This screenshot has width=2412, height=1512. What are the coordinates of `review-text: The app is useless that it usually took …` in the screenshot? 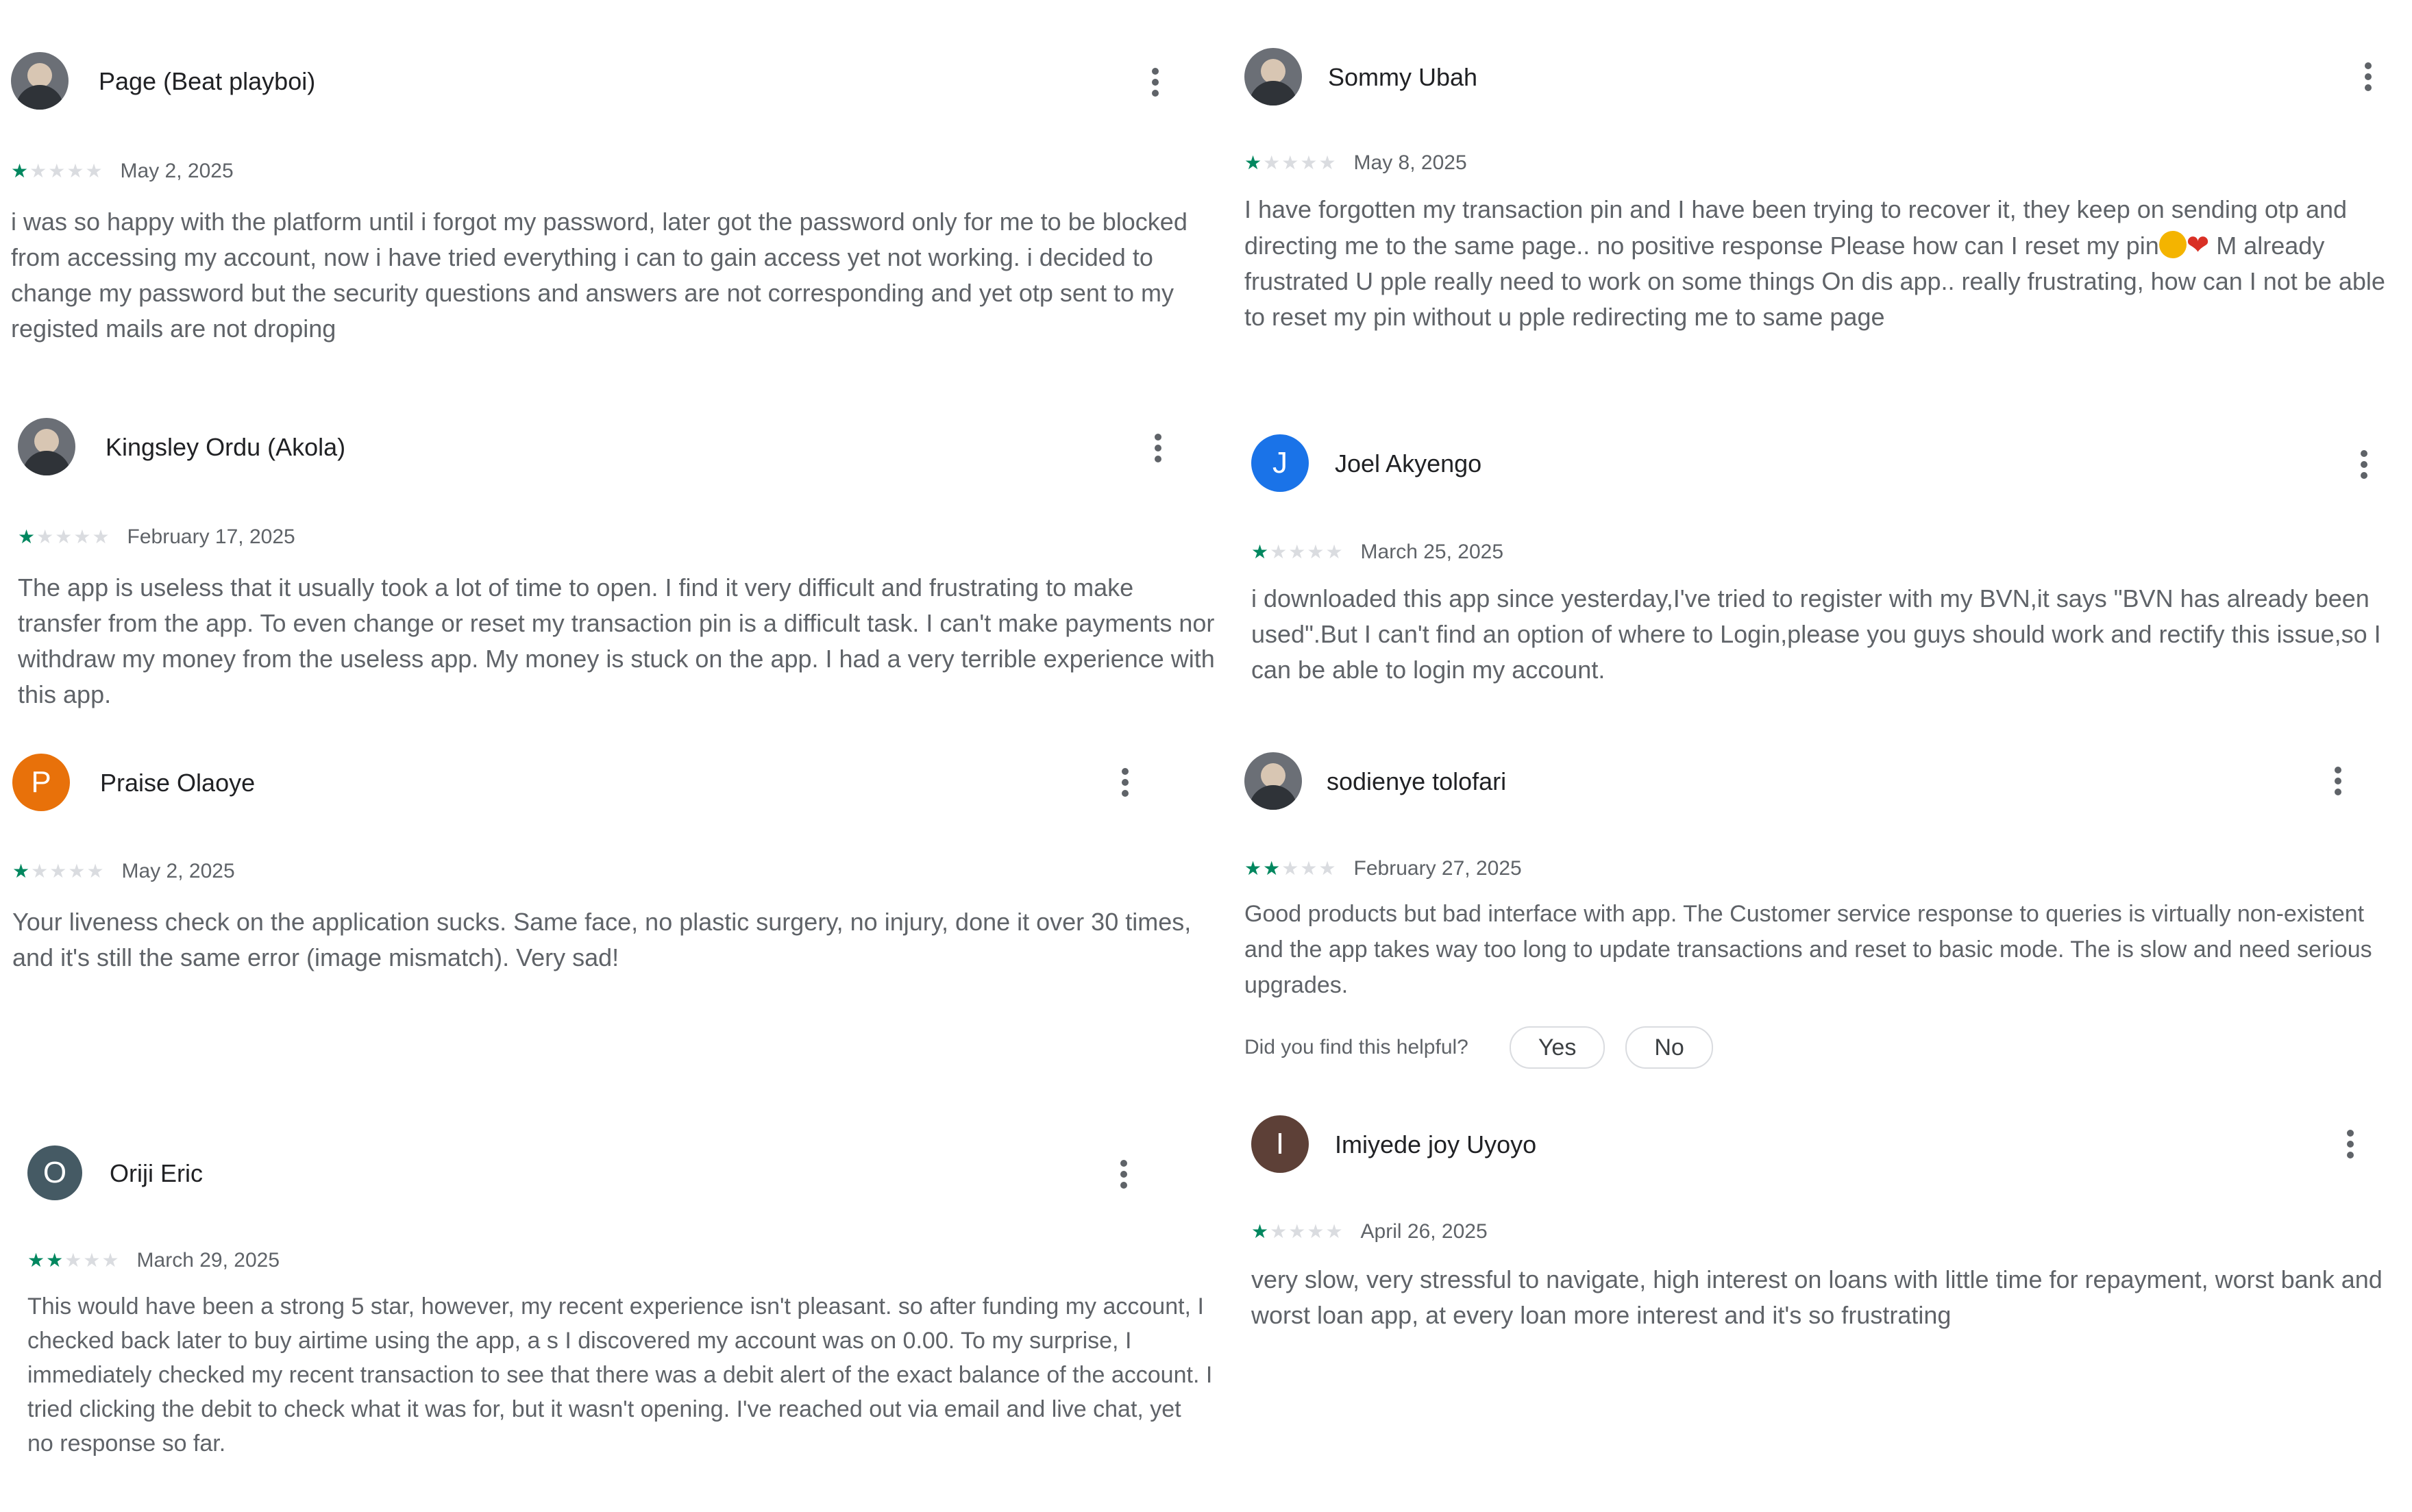 It's located at (616, 640).